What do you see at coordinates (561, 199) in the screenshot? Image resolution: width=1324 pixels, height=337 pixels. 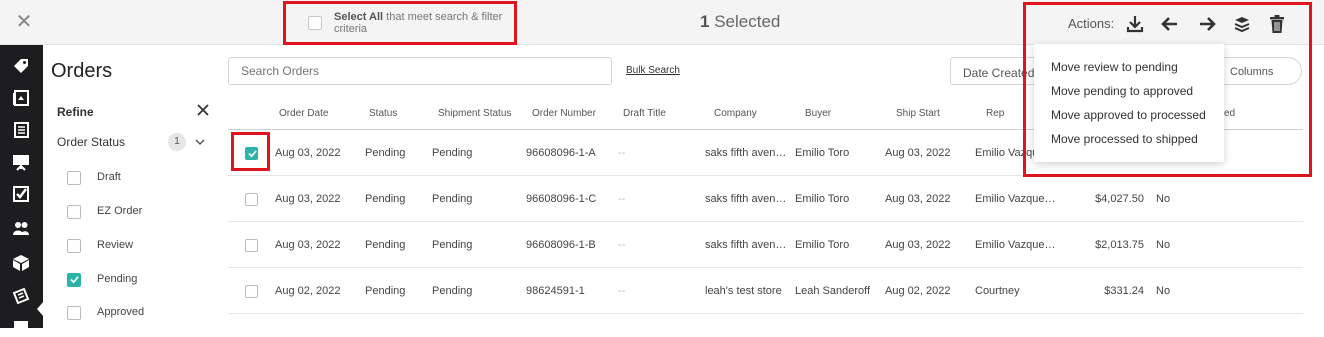 I see `cell-order-number: 96608096-1-C` at bounding box center [561, 199].